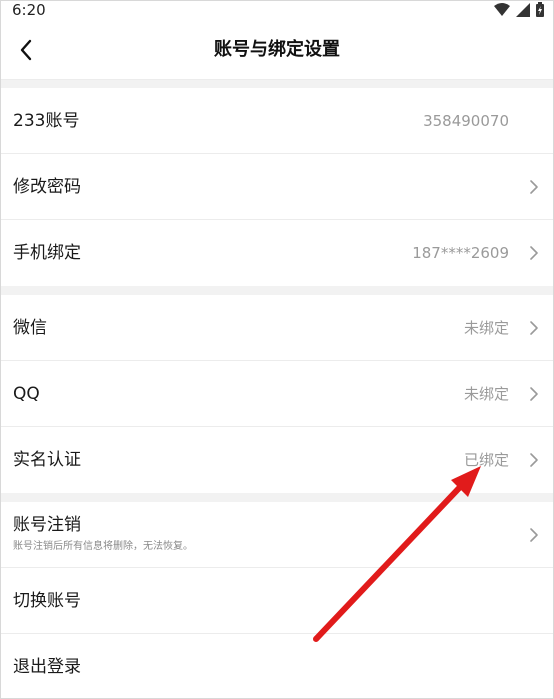 The height and width of the screenshot is (699, 554). I want to click on status-time: 6:20, so click(29, 10).